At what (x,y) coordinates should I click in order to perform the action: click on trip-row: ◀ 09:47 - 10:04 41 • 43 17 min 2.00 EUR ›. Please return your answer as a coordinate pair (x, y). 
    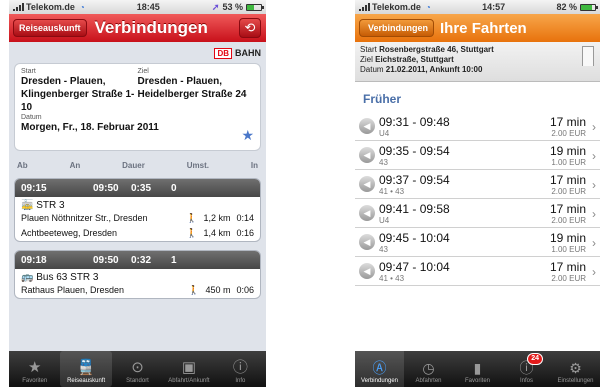
    Looking at the image, I should click on (477, 271).